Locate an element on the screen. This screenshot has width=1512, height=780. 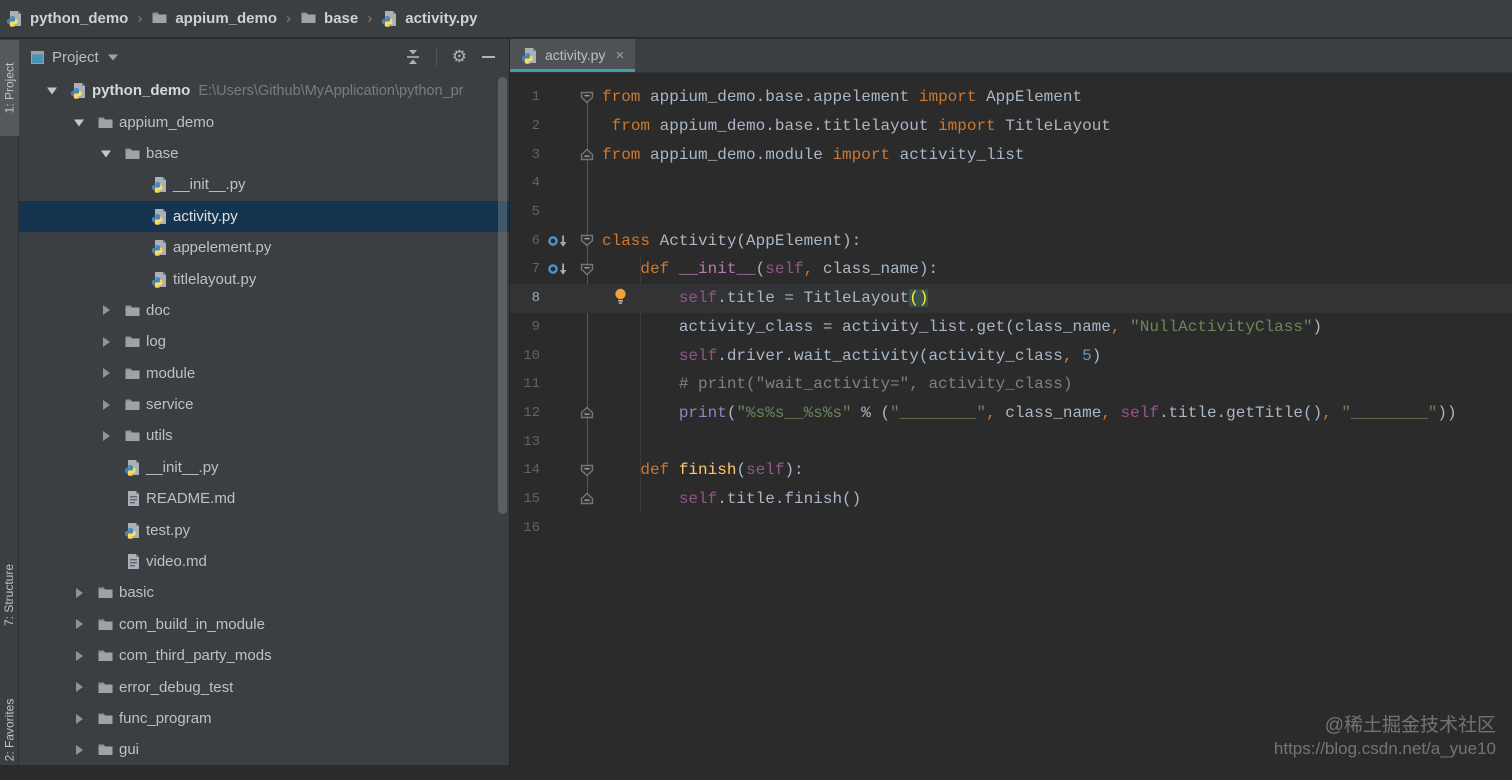
tree-item-label: gui is located at coordinates (129, 750).